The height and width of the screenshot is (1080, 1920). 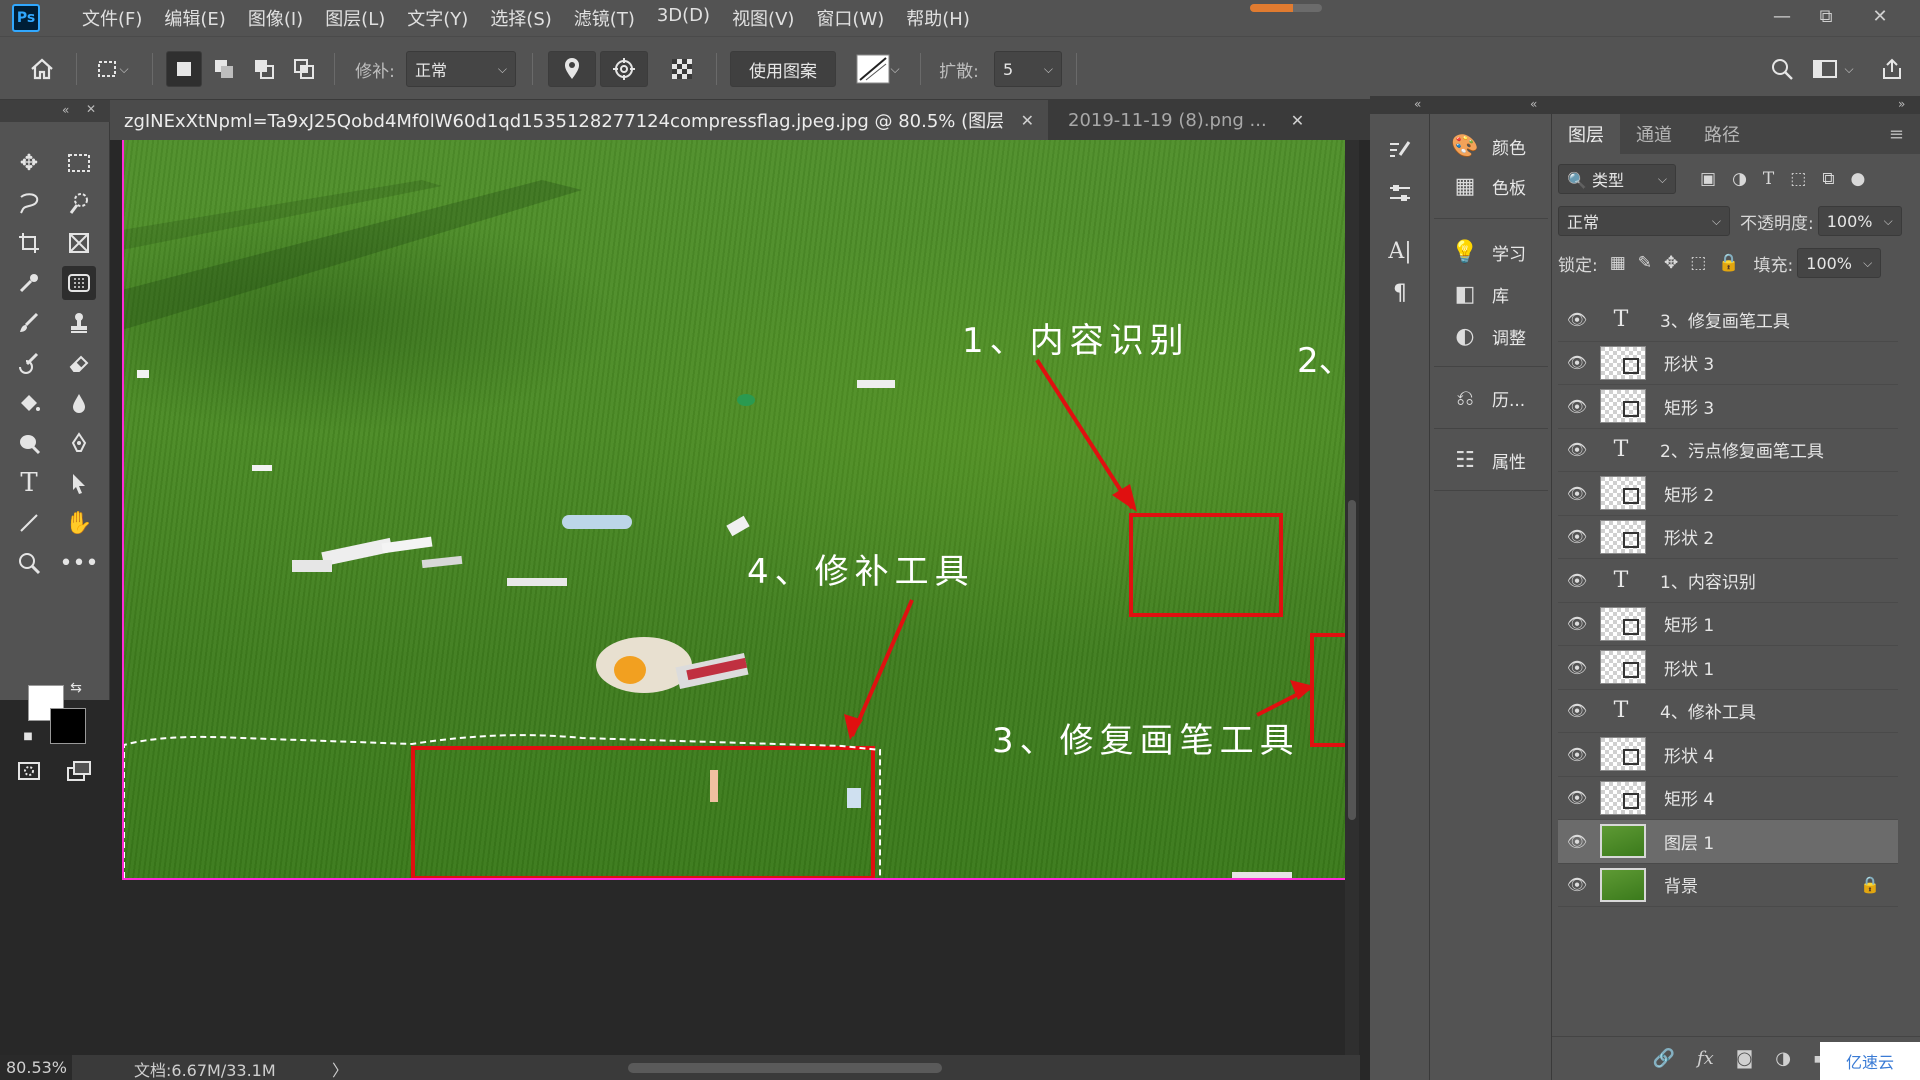 What do you see at coordinates (29, 203) in the screenshot?
I see `lasso-tool-icon` at bounding box center [29, 203].